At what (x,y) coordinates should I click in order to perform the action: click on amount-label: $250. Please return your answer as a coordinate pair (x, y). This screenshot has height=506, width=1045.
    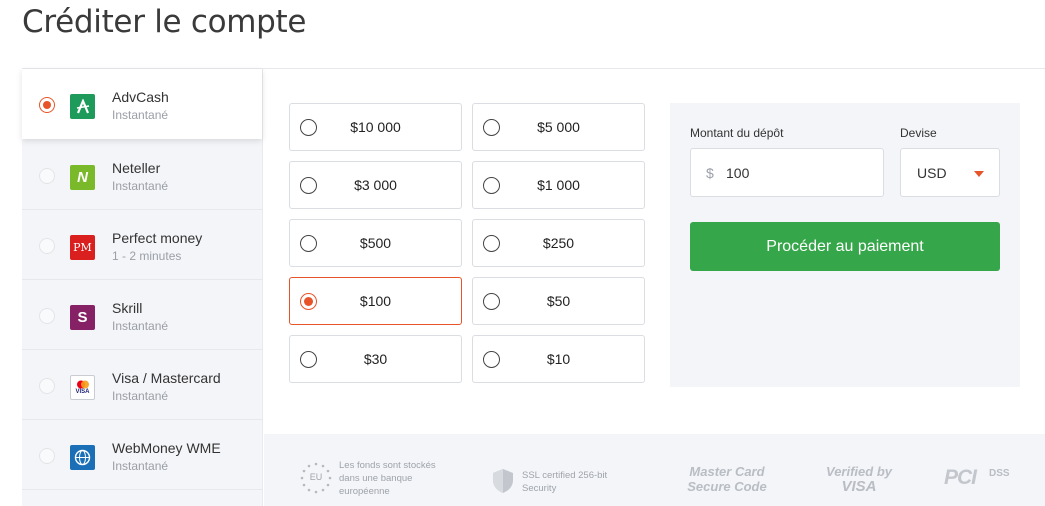
    Looking at the image, I should click on (558, 243).